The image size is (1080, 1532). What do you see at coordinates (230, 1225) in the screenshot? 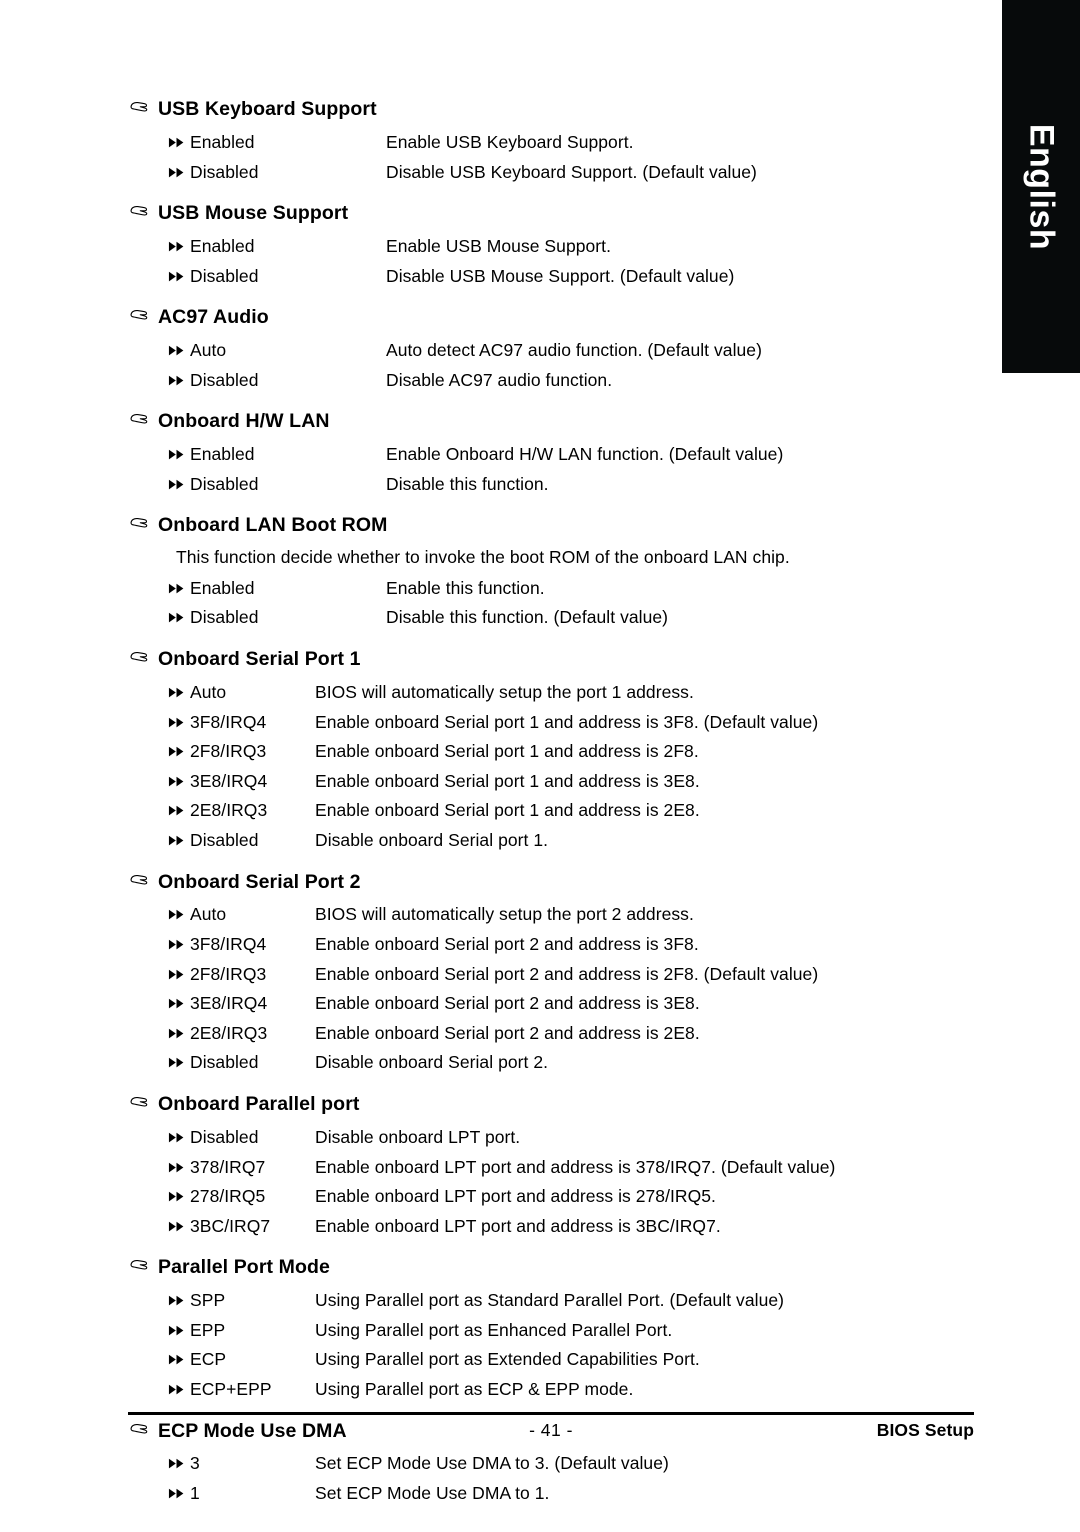
I see `option-label: 3BC/IRQ7` at bounding box center [230, 1225].